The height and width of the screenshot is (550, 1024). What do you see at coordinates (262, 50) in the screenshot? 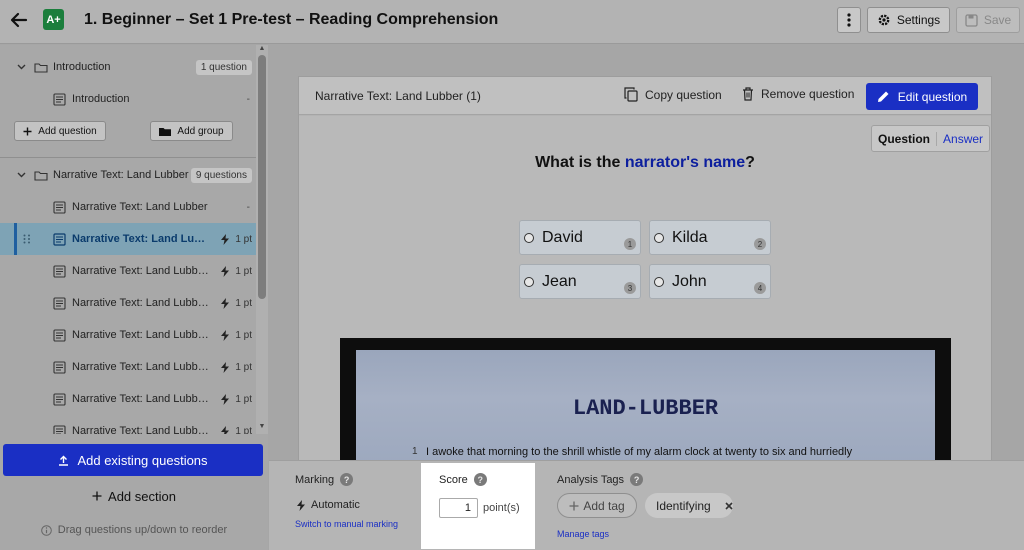
I see `scroll-up-arrow-icon: ▲` at bounding box center [262, 50].